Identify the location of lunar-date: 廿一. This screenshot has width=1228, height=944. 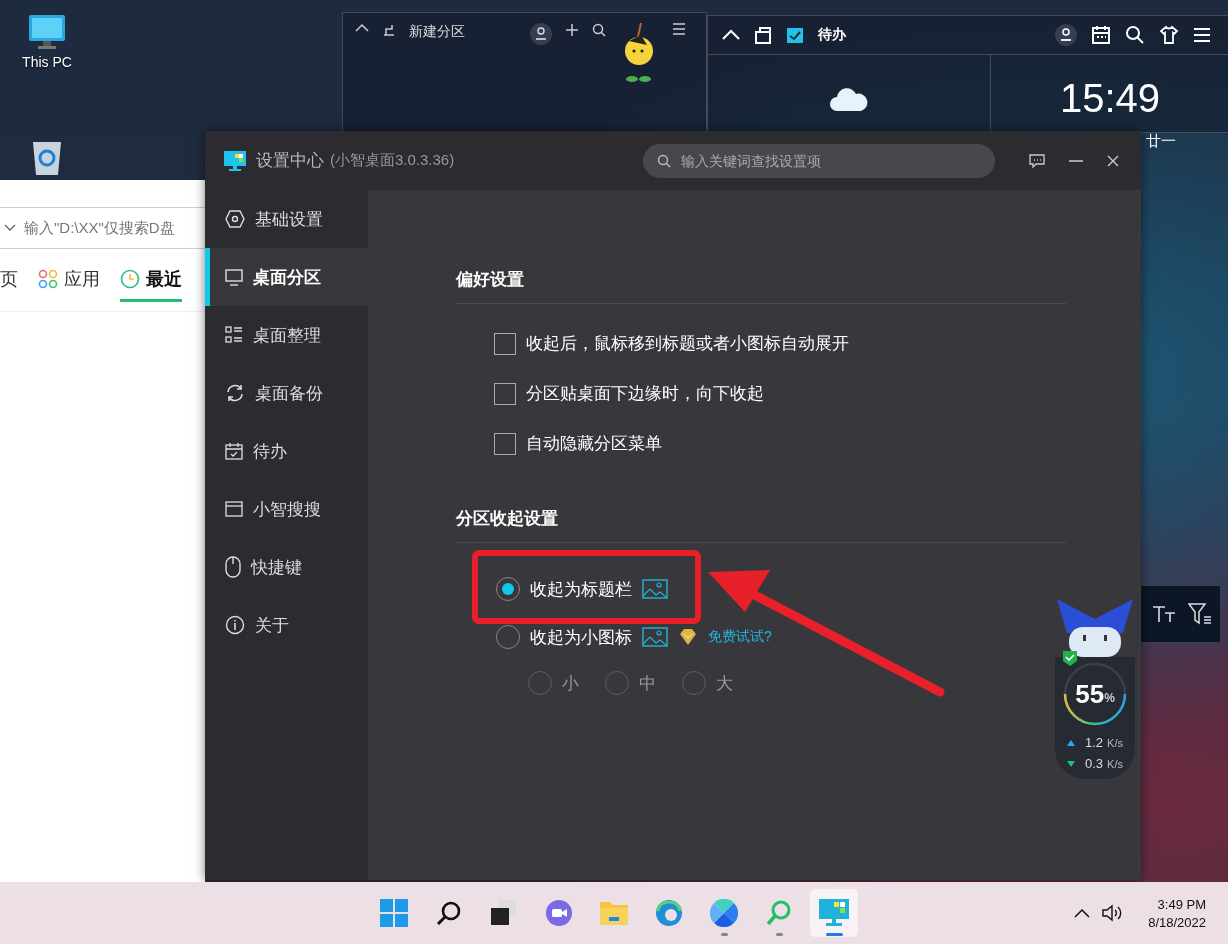
(1161, 141).